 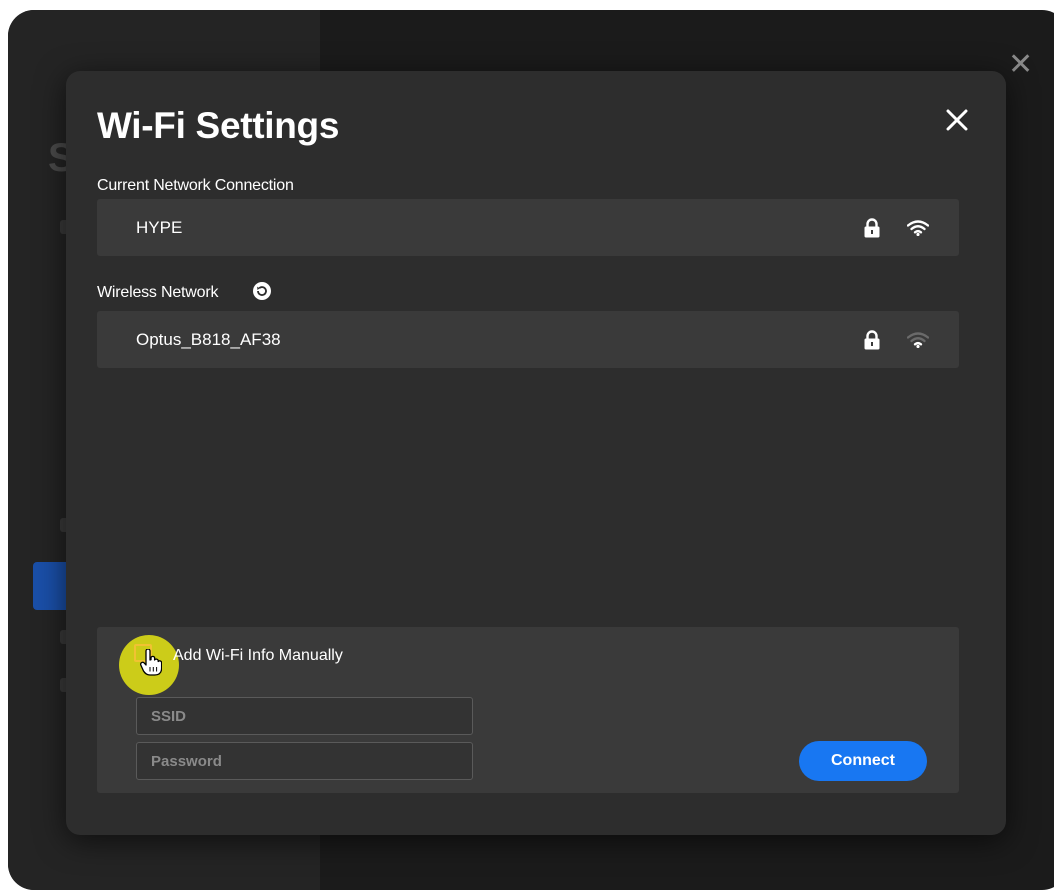 I want to click on close-icon, so click(x=957, y=120).